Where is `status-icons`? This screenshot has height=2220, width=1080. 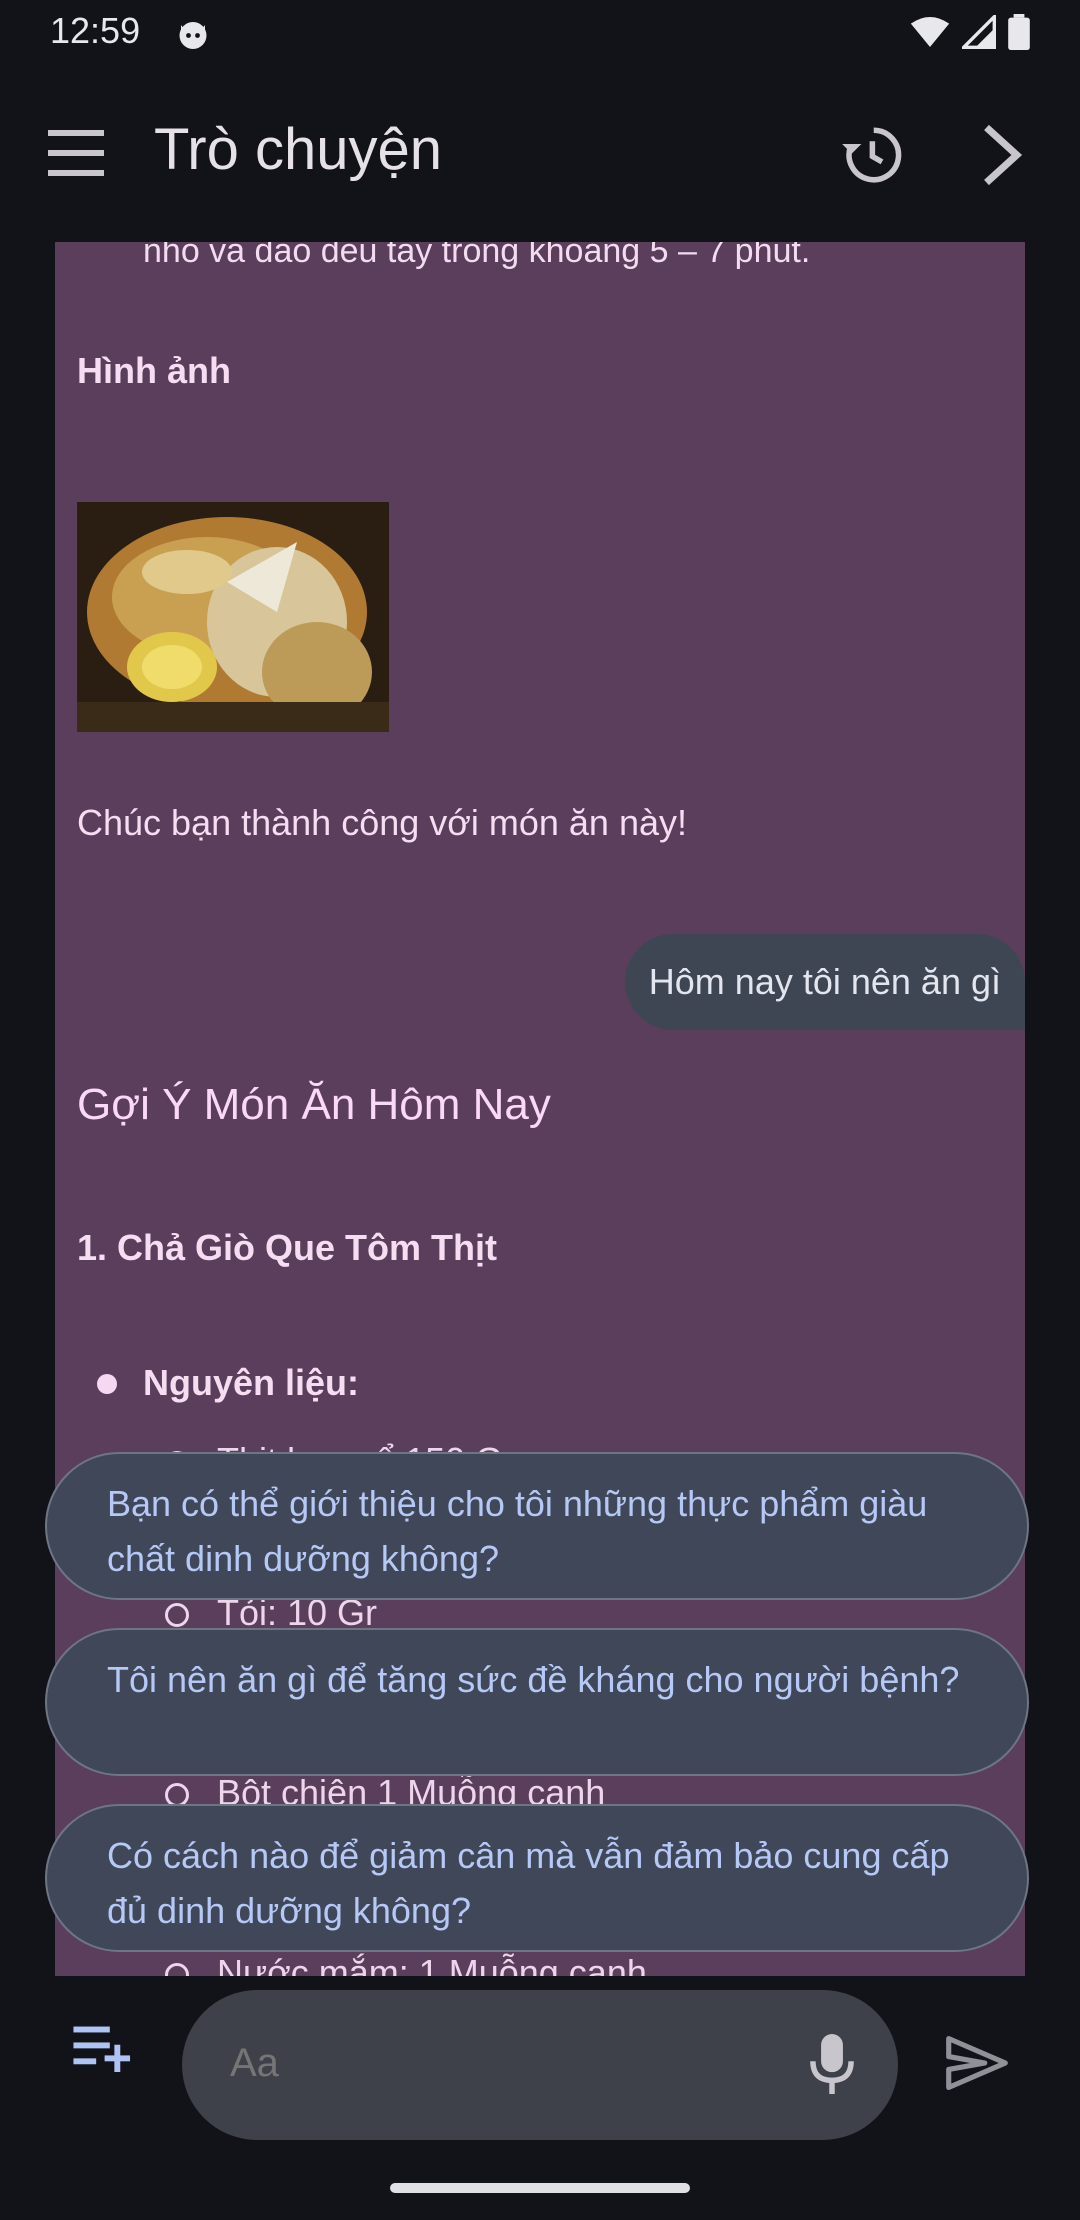 status-icons is located at coordinates (970, 32).